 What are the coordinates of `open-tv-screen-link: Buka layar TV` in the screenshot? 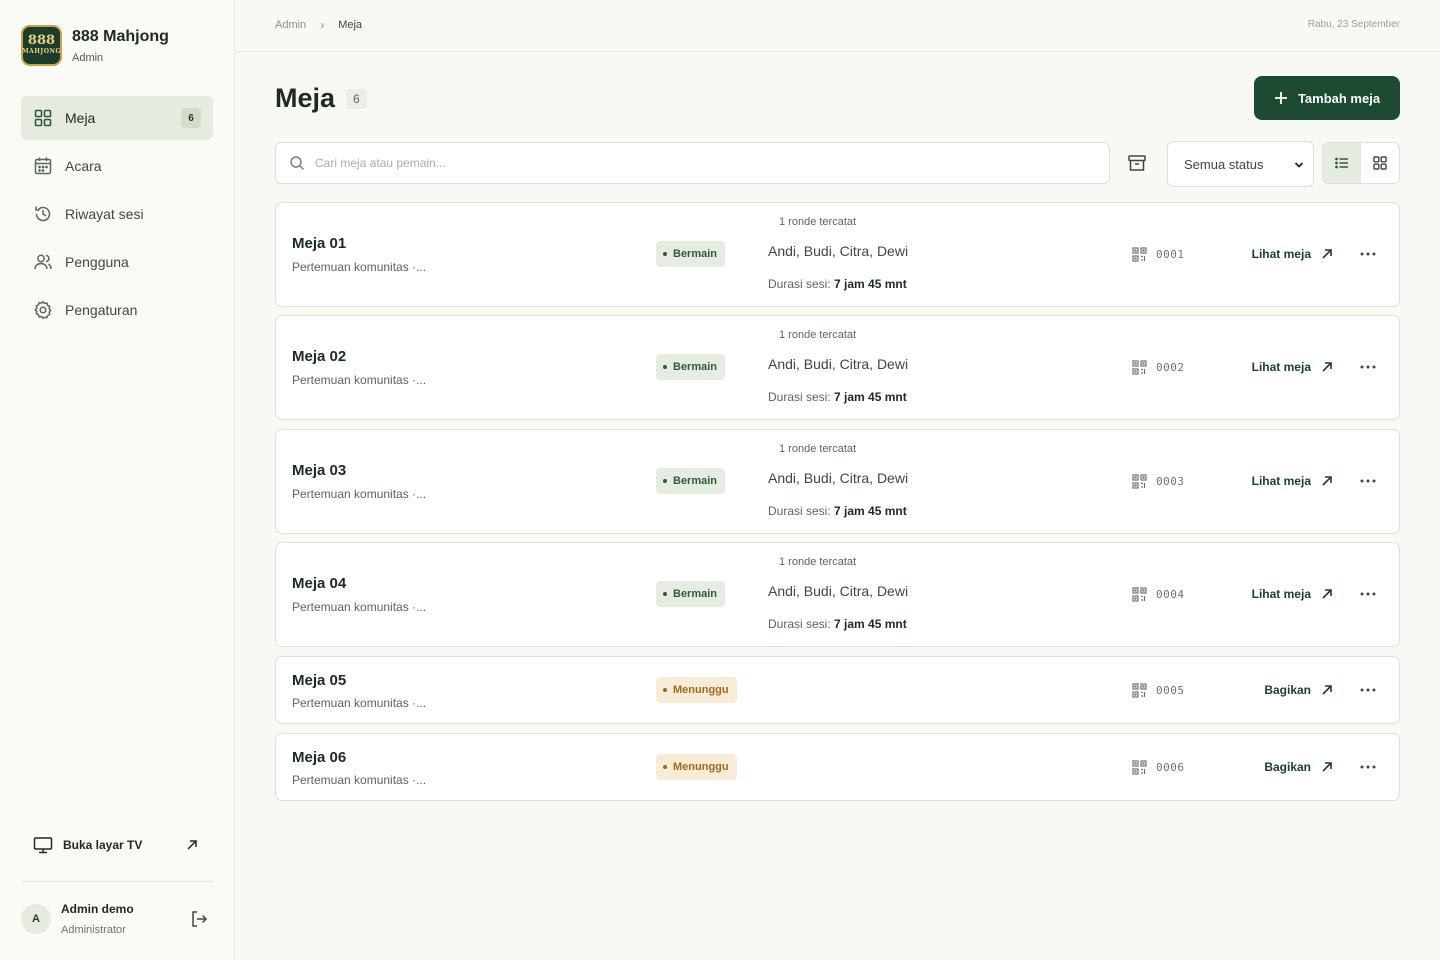 It's located at (117, 845).